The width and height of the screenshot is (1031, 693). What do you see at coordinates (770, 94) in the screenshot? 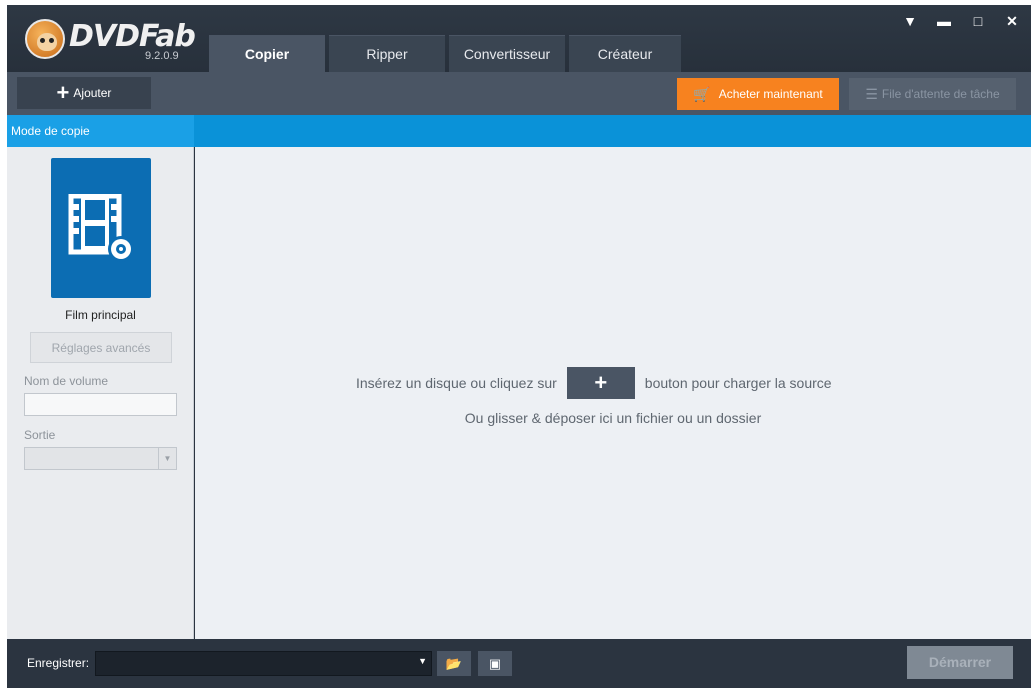
I see `buy-now-label: Acheter maintenant` at bounding box center [770, 94].